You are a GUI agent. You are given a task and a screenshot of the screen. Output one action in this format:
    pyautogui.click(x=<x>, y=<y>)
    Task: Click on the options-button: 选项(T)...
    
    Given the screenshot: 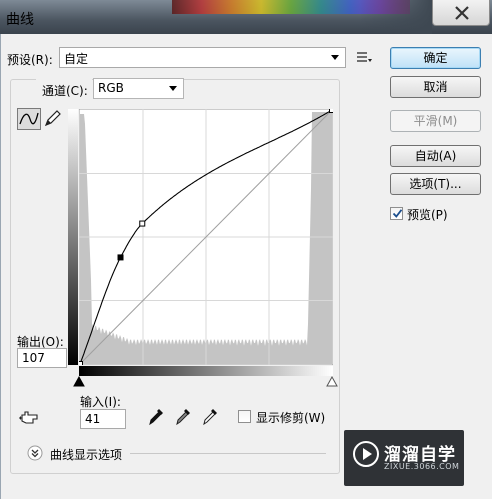 What is the action you would take?
    pyautogui.click(x=435, y=184)
    